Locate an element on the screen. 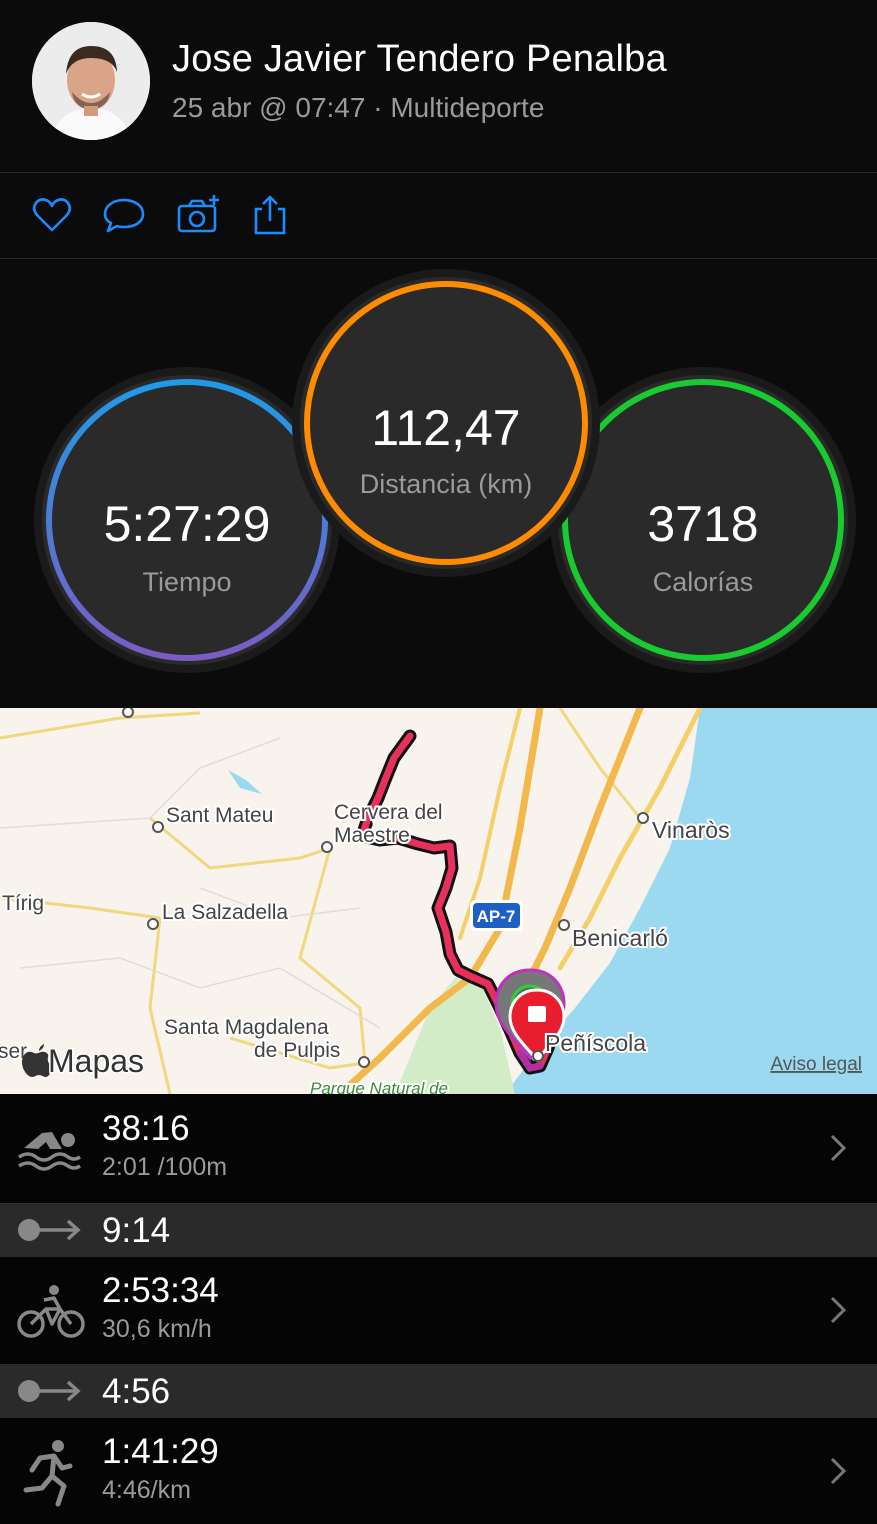 The height and width of the screenshot is (1524, 877). svg-text: Mapas is located at coordinates (96, 1061).